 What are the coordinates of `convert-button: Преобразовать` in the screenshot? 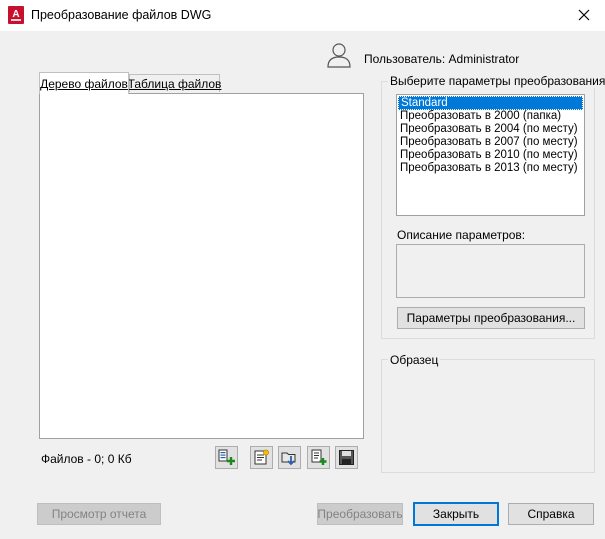 It's located at (360, 514).